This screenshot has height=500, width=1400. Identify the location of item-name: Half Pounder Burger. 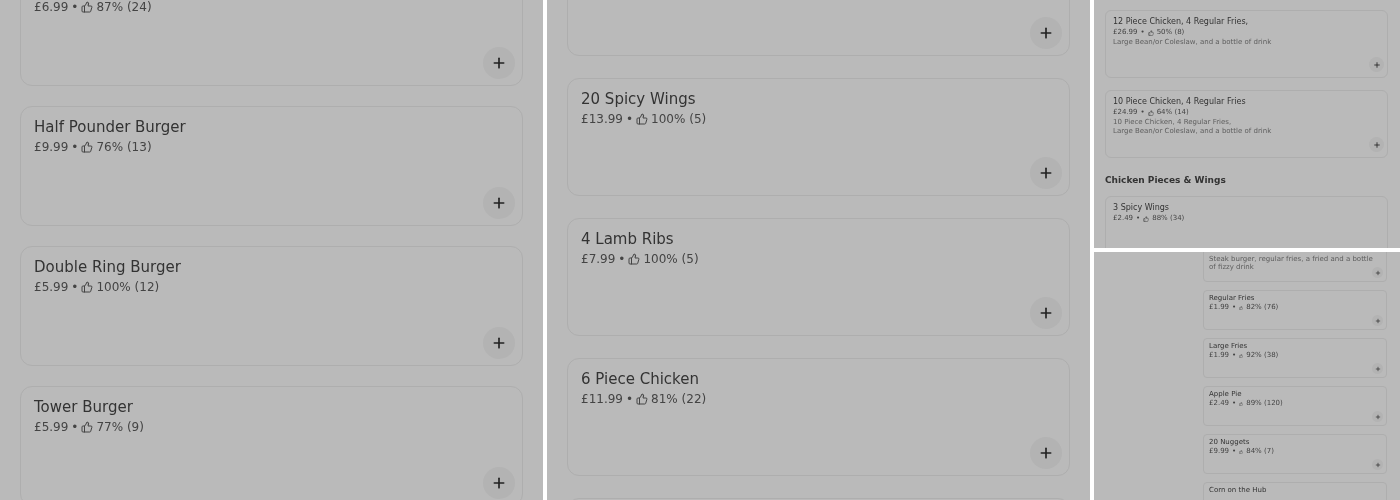
(110, 127).